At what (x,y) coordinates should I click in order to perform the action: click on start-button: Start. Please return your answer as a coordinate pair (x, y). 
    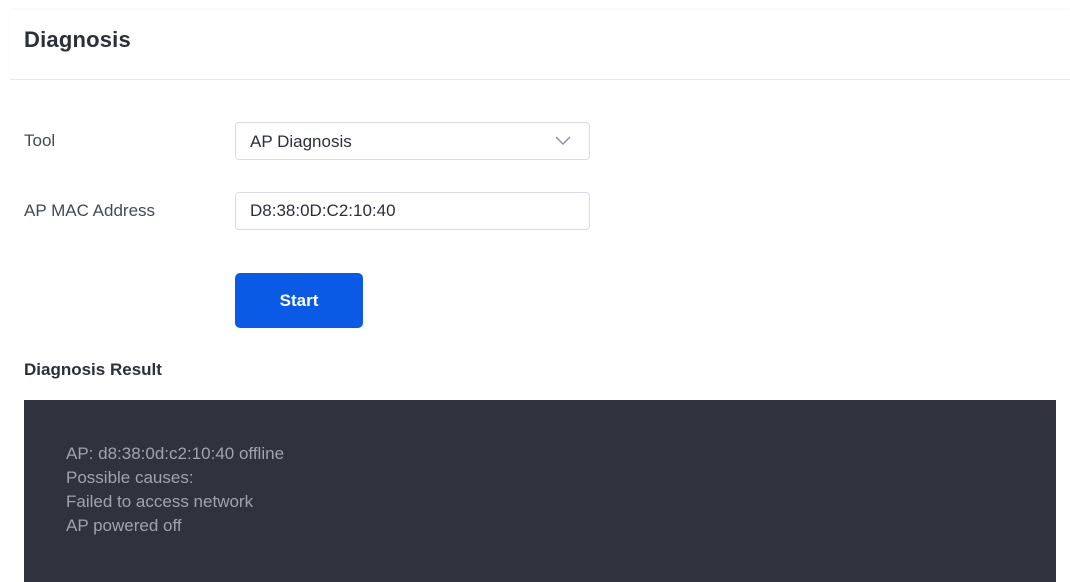
    Looking at the image, I should click on (299, 300).